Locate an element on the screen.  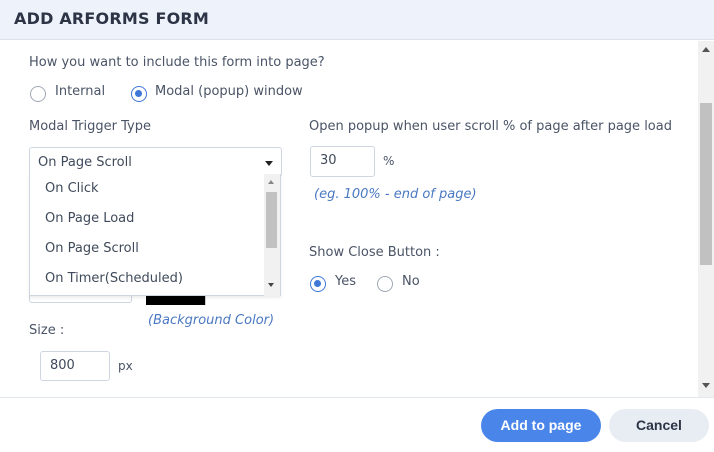
radio-internal is located at coordinates (38, 94).